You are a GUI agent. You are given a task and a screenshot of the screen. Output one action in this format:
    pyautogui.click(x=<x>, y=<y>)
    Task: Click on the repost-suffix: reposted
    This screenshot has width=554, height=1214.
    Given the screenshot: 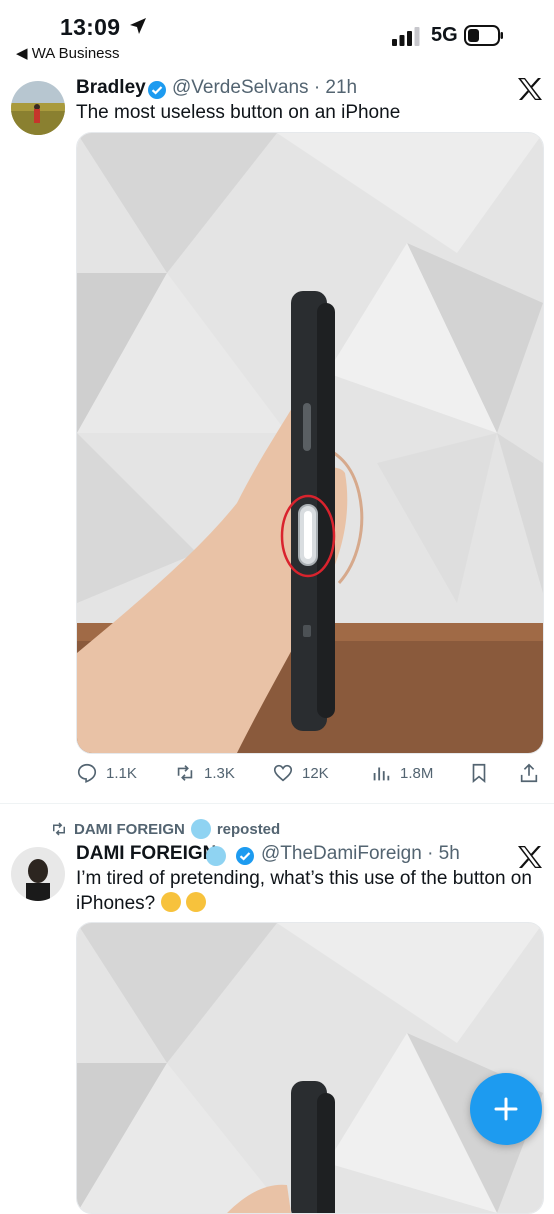 What is the action you would take?
    pyautogui.click(x=248, y=829)
    